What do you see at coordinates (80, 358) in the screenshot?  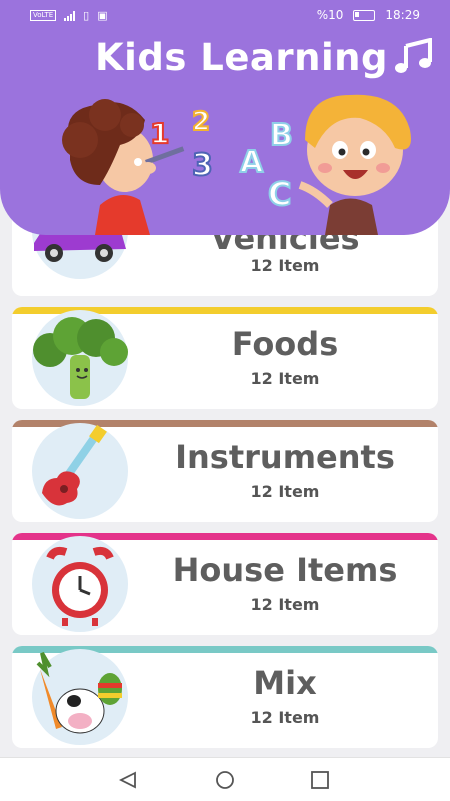 I see `broccoli-icon` at bounding box center [80, 358].